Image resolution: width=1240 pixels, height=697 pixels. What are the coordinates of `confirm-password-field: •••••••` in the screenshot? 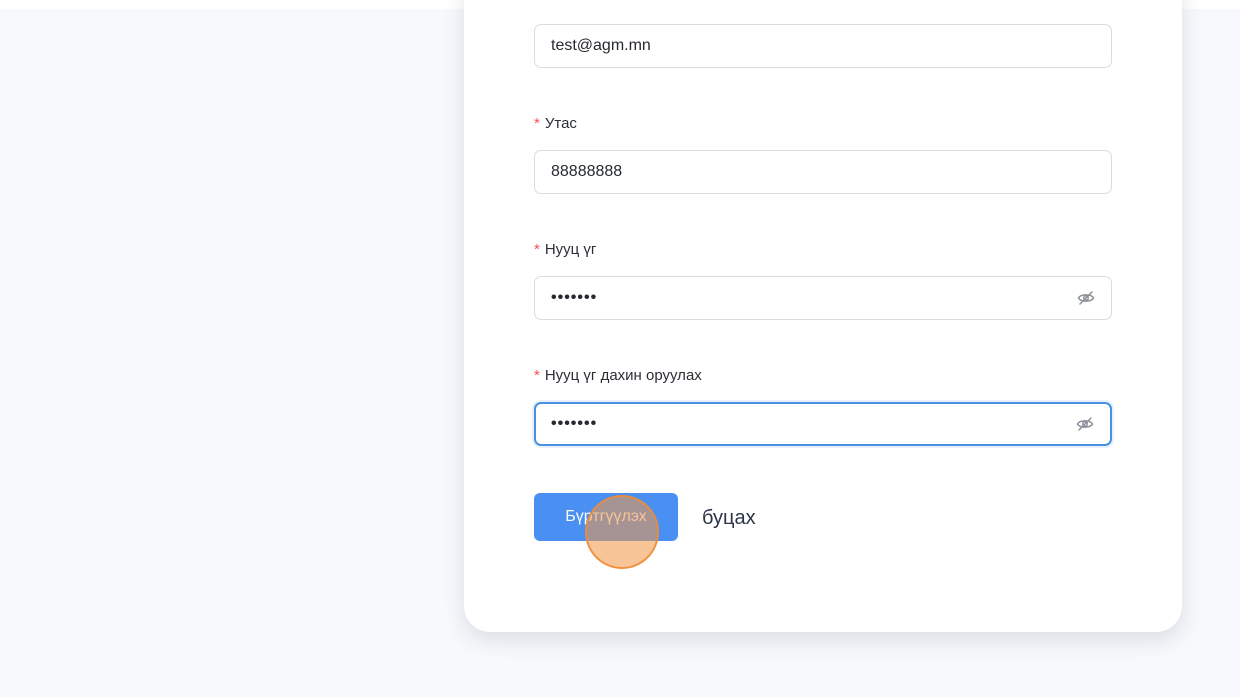 It's located at (823, 424).